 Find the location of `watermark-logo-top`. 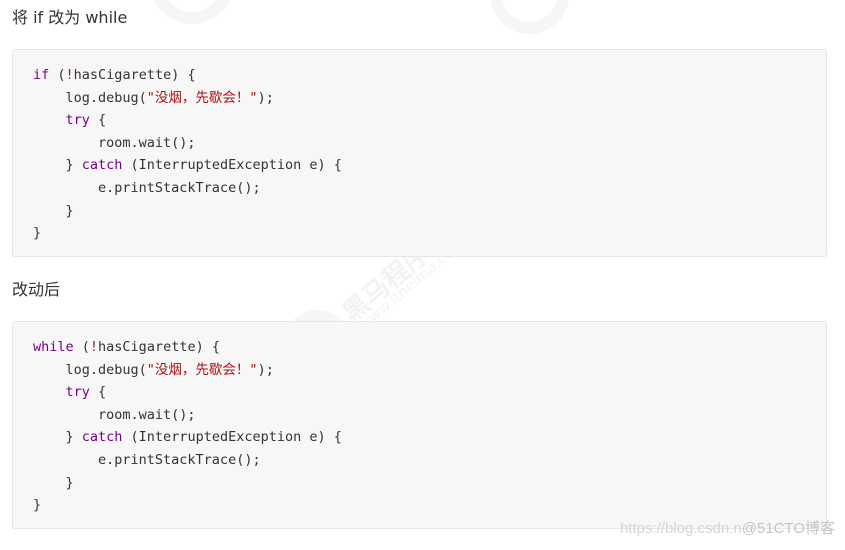

watermark-logo-top is located at coordinates (192, 12).